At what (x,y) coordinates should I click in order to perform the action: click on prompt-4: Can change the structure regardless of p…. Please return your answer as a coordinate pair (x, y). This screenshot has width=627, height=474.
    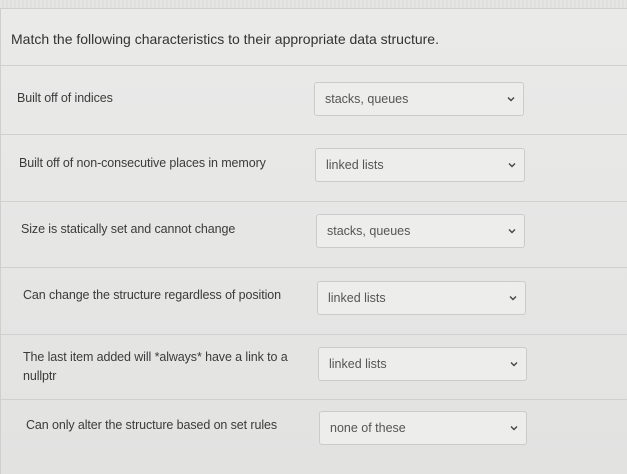
    Looking at the image, I should click on (152, 295).